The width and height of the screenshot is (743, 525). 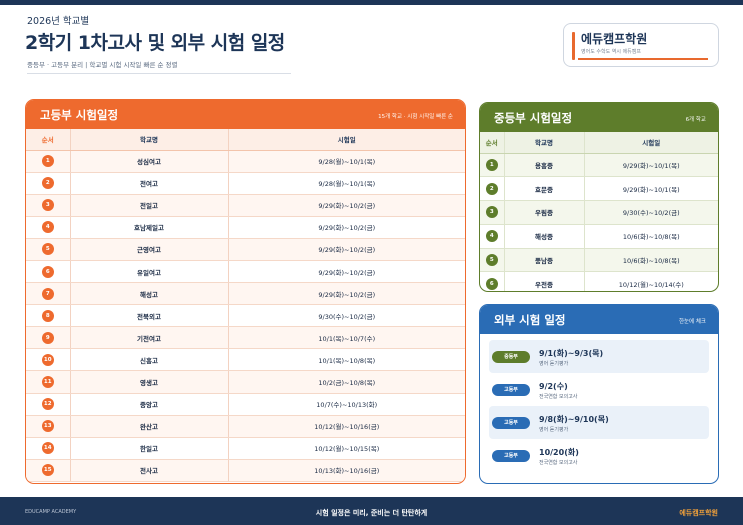 What do you see at coordinates (599, 455) in the screenshot?
I see `external-exam-item: 고등부 10/20(화) 전국연합 모의고사` at bounding box center [599, 455].